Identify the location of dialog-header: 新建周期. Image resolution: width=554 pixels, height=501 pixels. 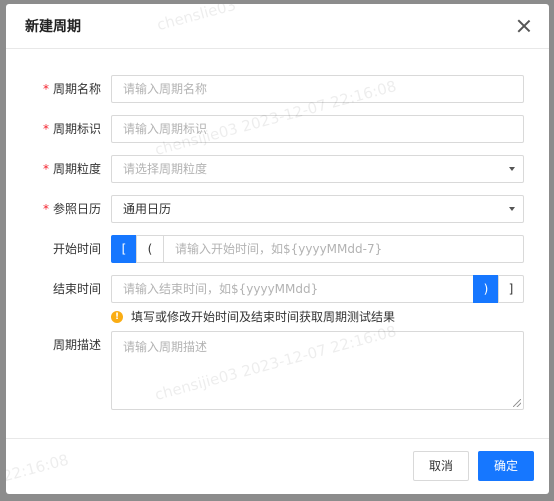
(277, 26).